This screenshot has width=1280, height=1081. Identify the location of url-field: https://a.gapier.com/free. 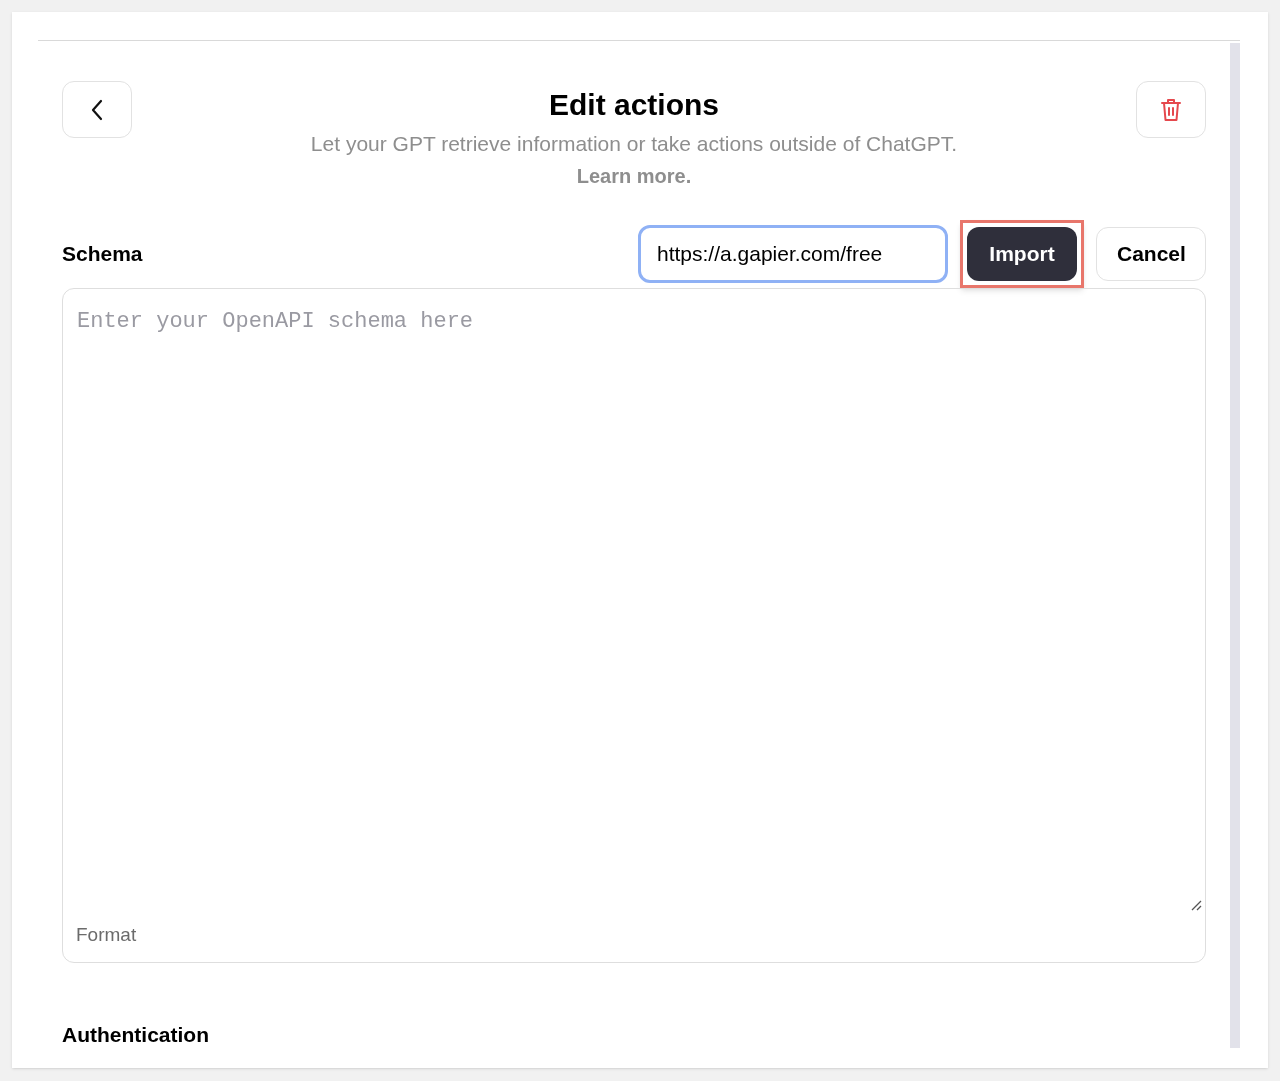
(793, 254).